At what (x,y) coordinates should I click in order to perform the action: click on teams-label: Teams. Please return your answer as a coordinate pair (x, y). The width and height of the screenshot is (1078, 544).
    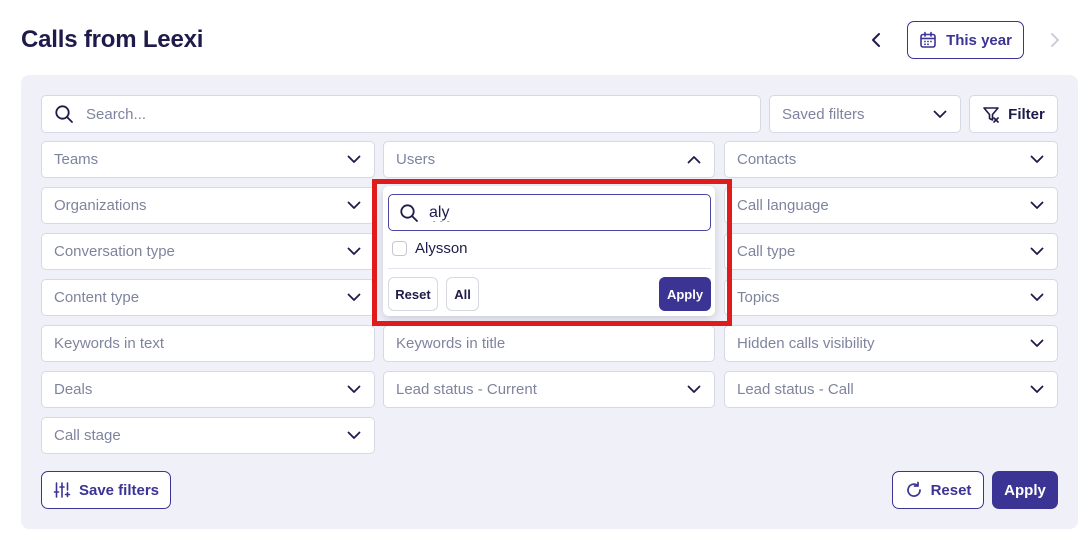
    Looking at the image, I should click on (76, 159).